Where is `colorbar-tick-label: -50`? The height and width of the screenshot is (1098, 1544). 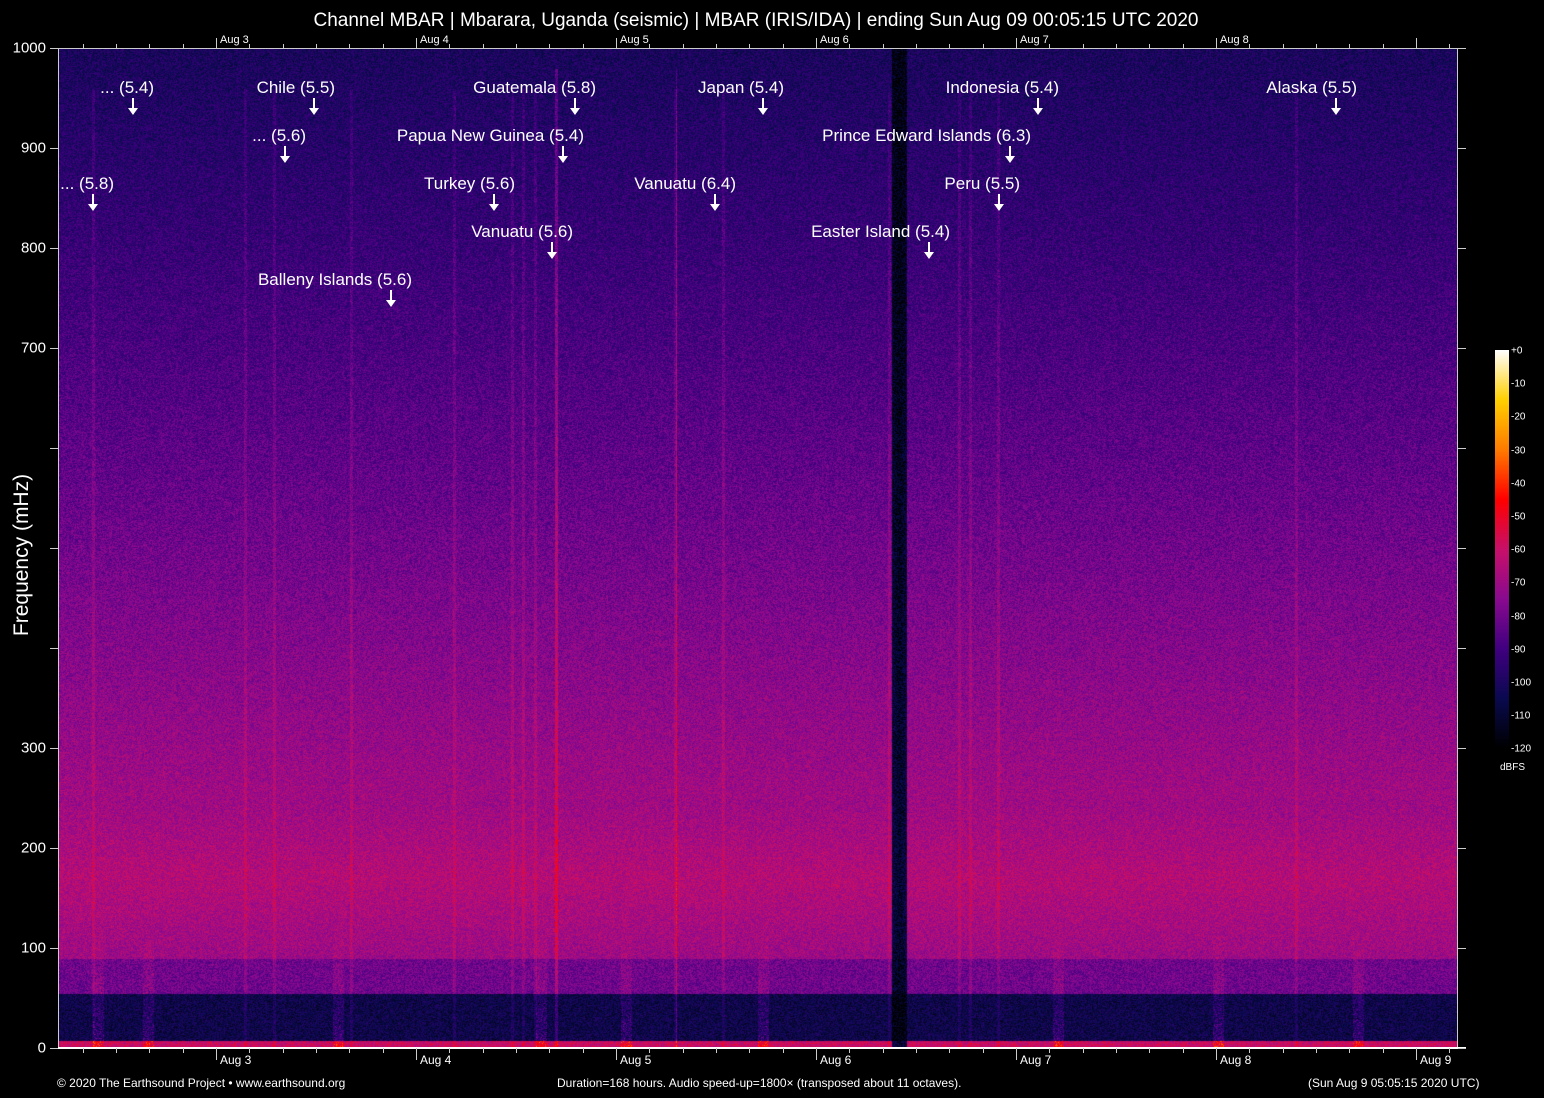
colorbar-tick-label: -50 is located at coordinates (1518, 517).